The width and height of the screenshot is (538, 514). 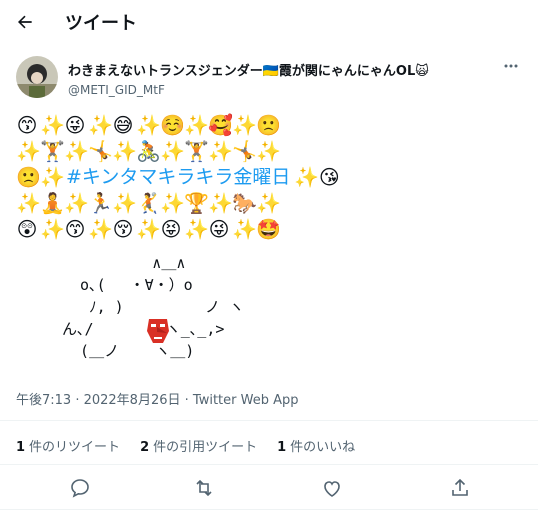 I want to click on emoji-row: ✨ 🏋️ ✨ 🤸 ✨ 🚴 ✨ 🏋️ ✨ 🤸 ✨, so click(x=181, y=151).